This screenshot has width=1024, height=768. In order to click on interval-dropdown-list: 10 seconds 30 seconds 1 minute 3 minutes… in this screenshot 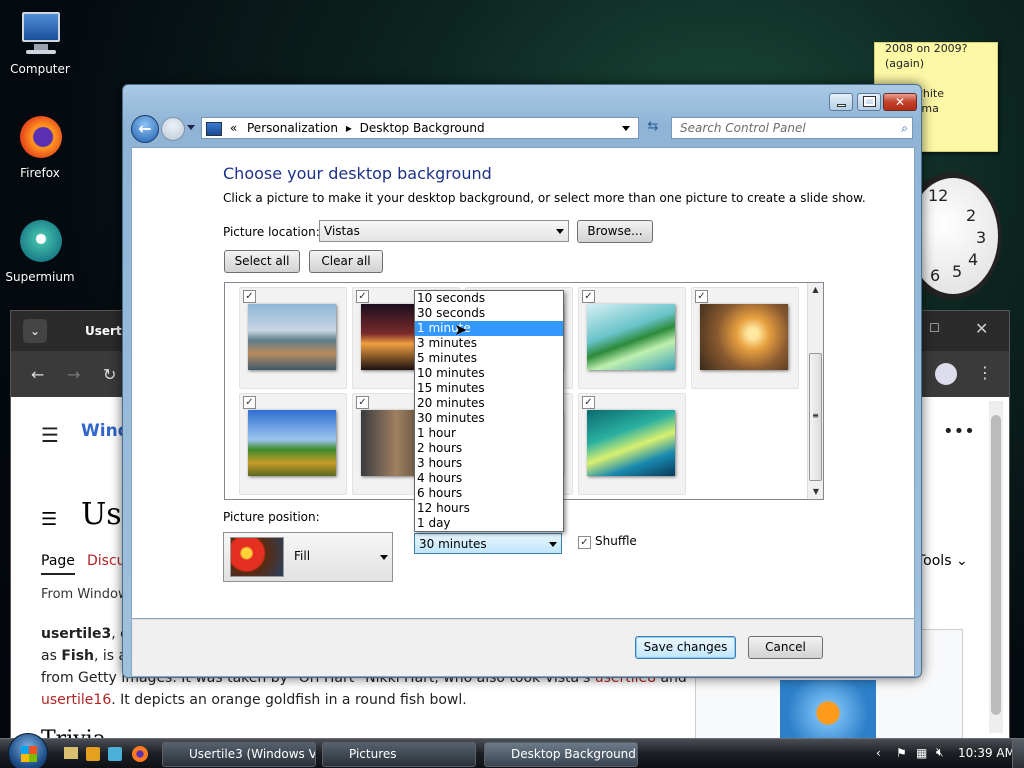, I will do `click(489, 411)`.